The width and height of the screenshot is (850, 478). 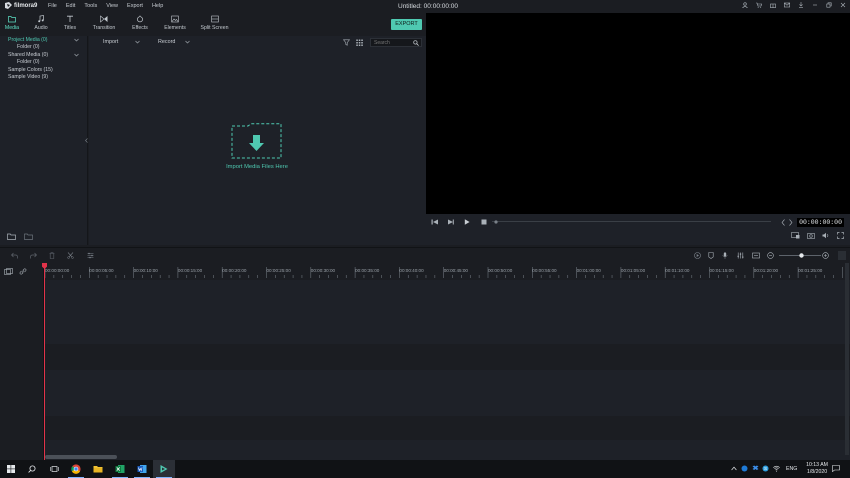 I want to click on volume-icon, so click(x=826, y=235).